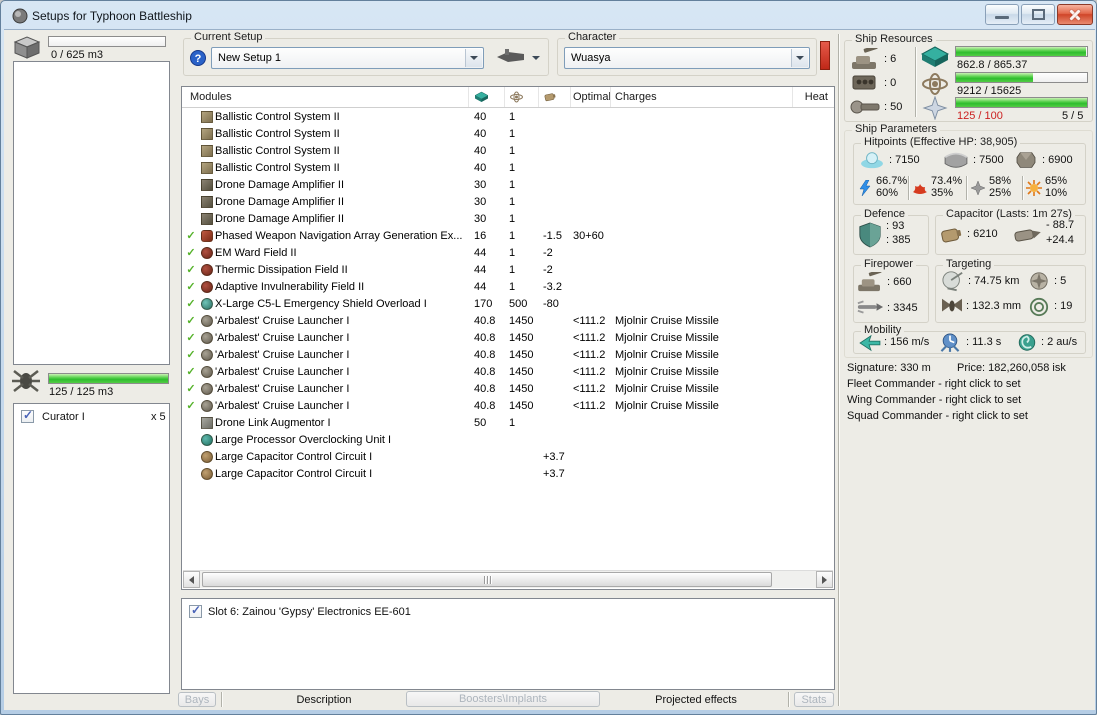 This screenshot has height=715, width=1097. I want to click on boosters-implants-button: Boosters\Implants, so click(503, 699).